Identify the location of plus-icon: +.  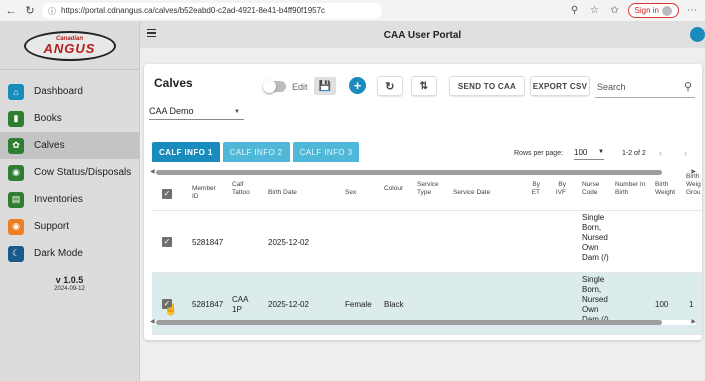
(357, 85).